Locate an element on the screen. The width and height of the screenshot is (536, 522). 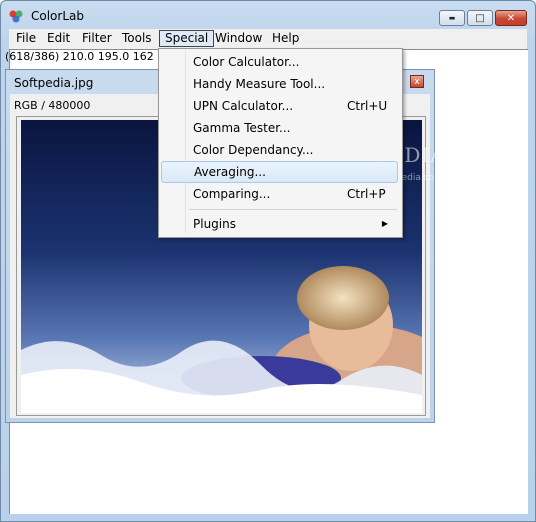
menu-item-comparing: Comparing... Ctrl+P is located at coordinates (279, 194).